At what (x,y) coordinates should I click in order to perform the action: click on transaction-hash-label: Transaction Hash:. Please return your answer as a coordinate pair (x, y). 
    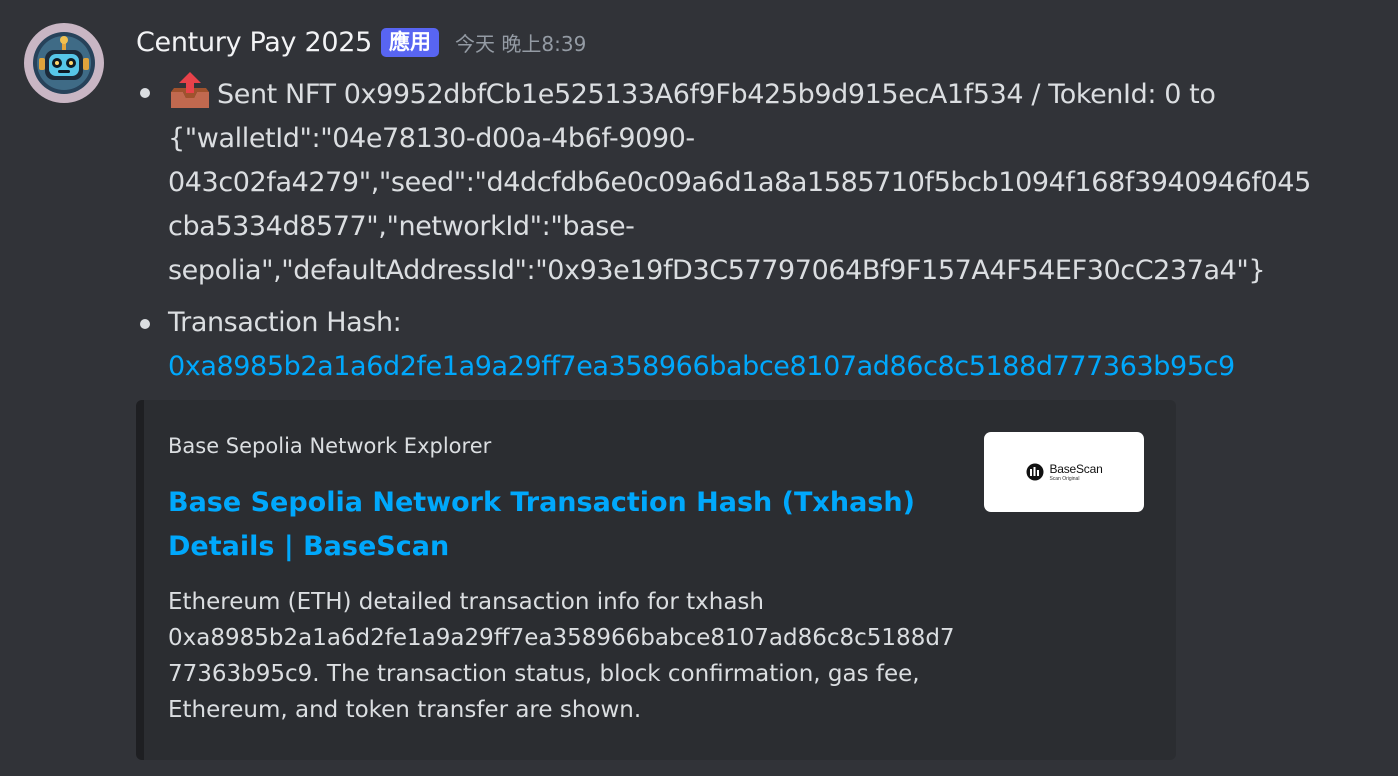
    Looking at the image, I should click on (285, 322).